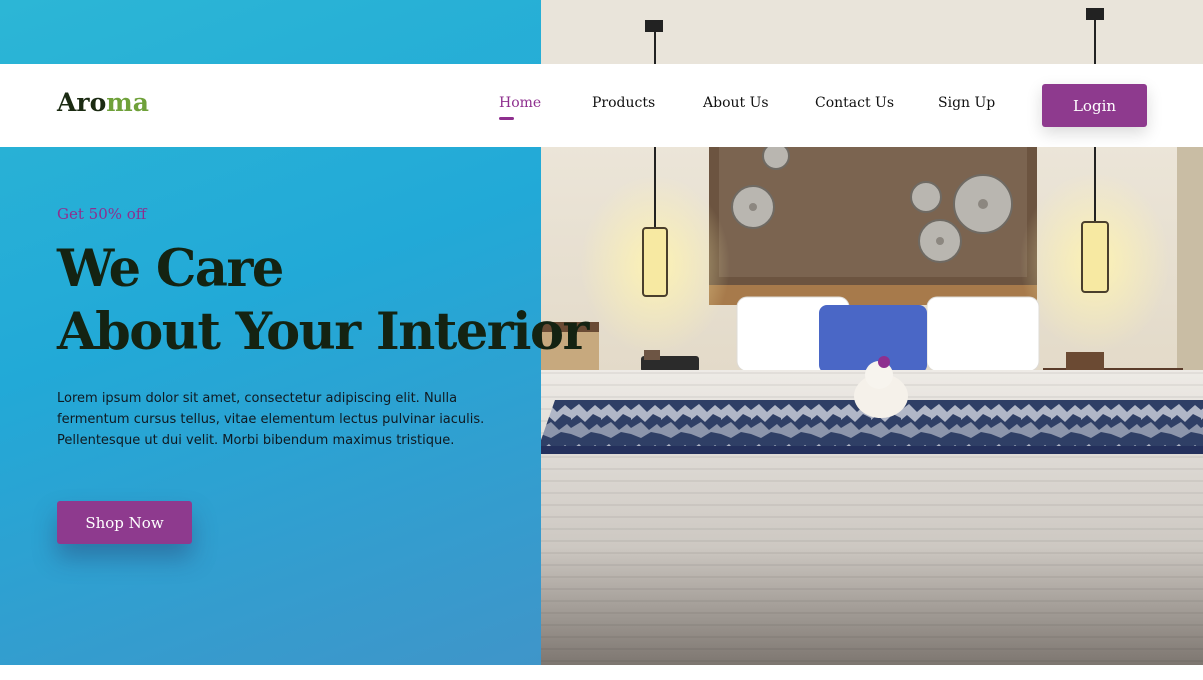 The image size is (1203, 680). Describe the element at coordinates (1094, 105) in the screenshot. I see `login-button: Login` at that location.